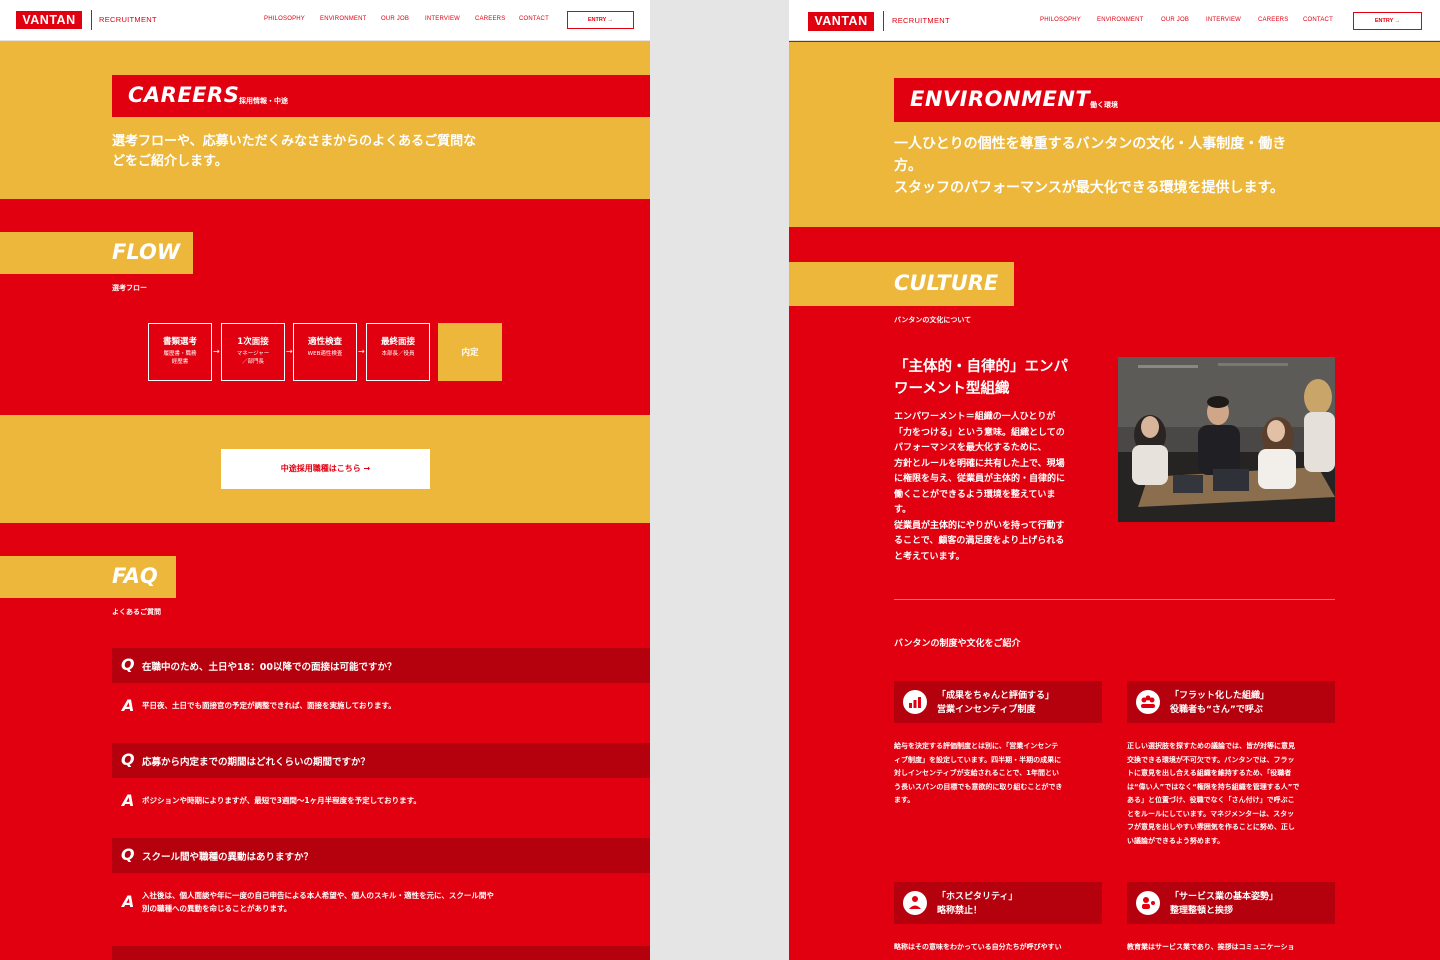  Describe the element at coordinates (146, 252) in the screenshot. I see `flow-title: FLOW` at that location.